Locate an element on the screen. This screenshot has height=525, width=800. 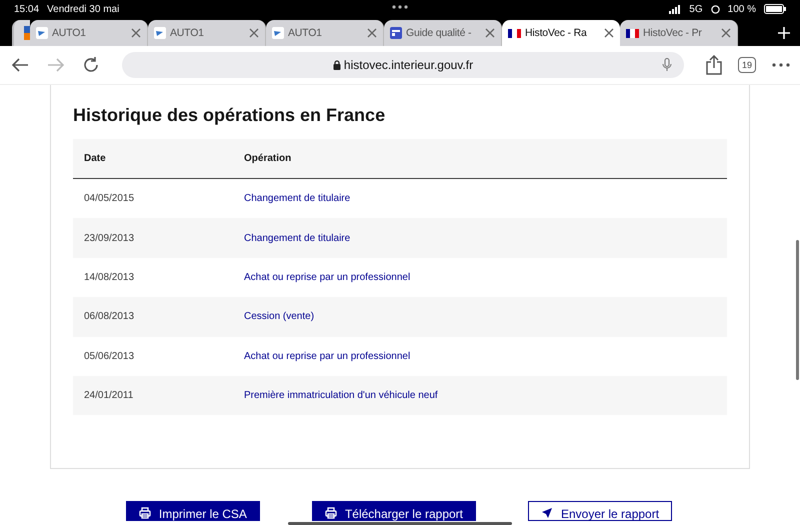
document-icon is located at coordinates (396, 33).